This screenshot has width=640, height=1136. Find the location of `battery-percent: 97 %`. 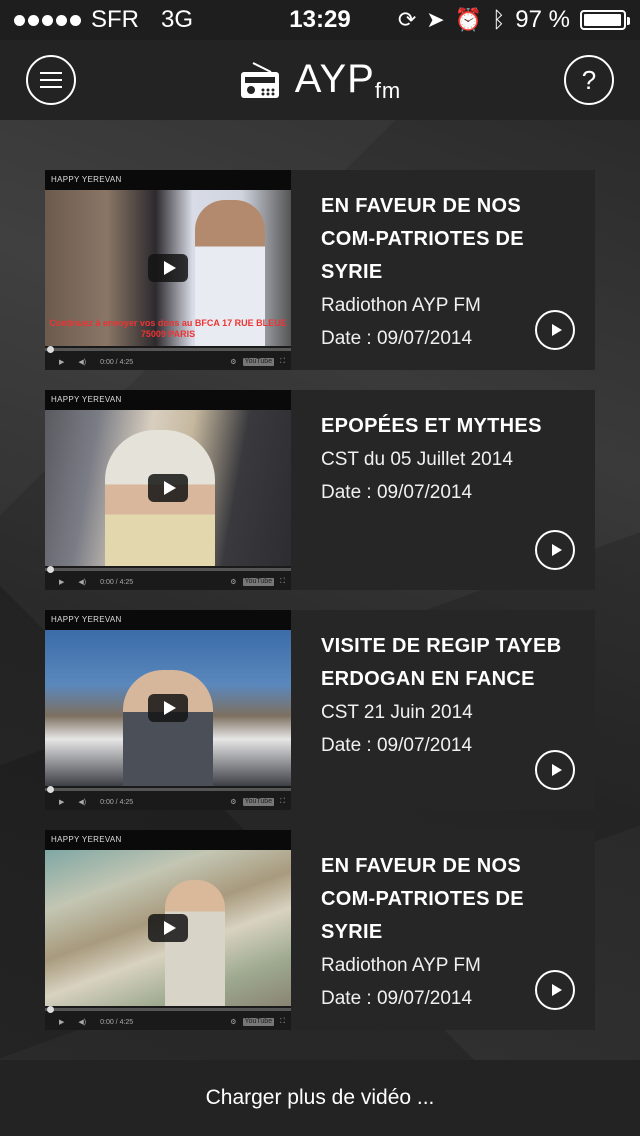

battery-percent: 97 % is located at coordinates (542, 19).